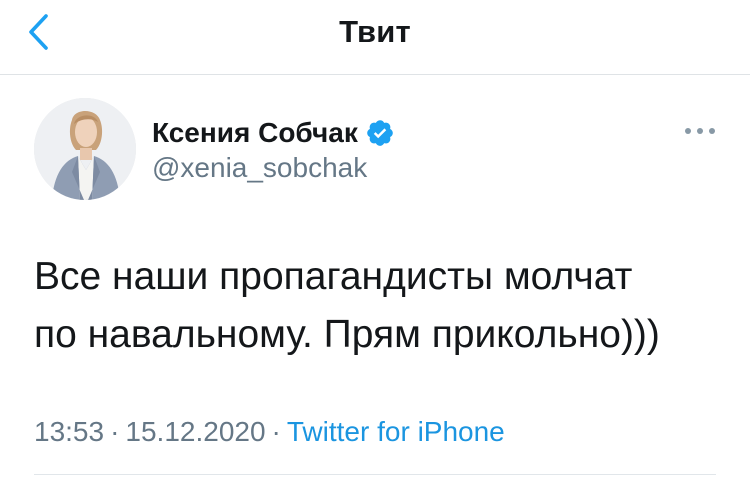 This screenshot has width=750, height=480. Describe the element at coordinates (69, 431) in the screenshot. I see `tweet-time: 13:53` at that location.